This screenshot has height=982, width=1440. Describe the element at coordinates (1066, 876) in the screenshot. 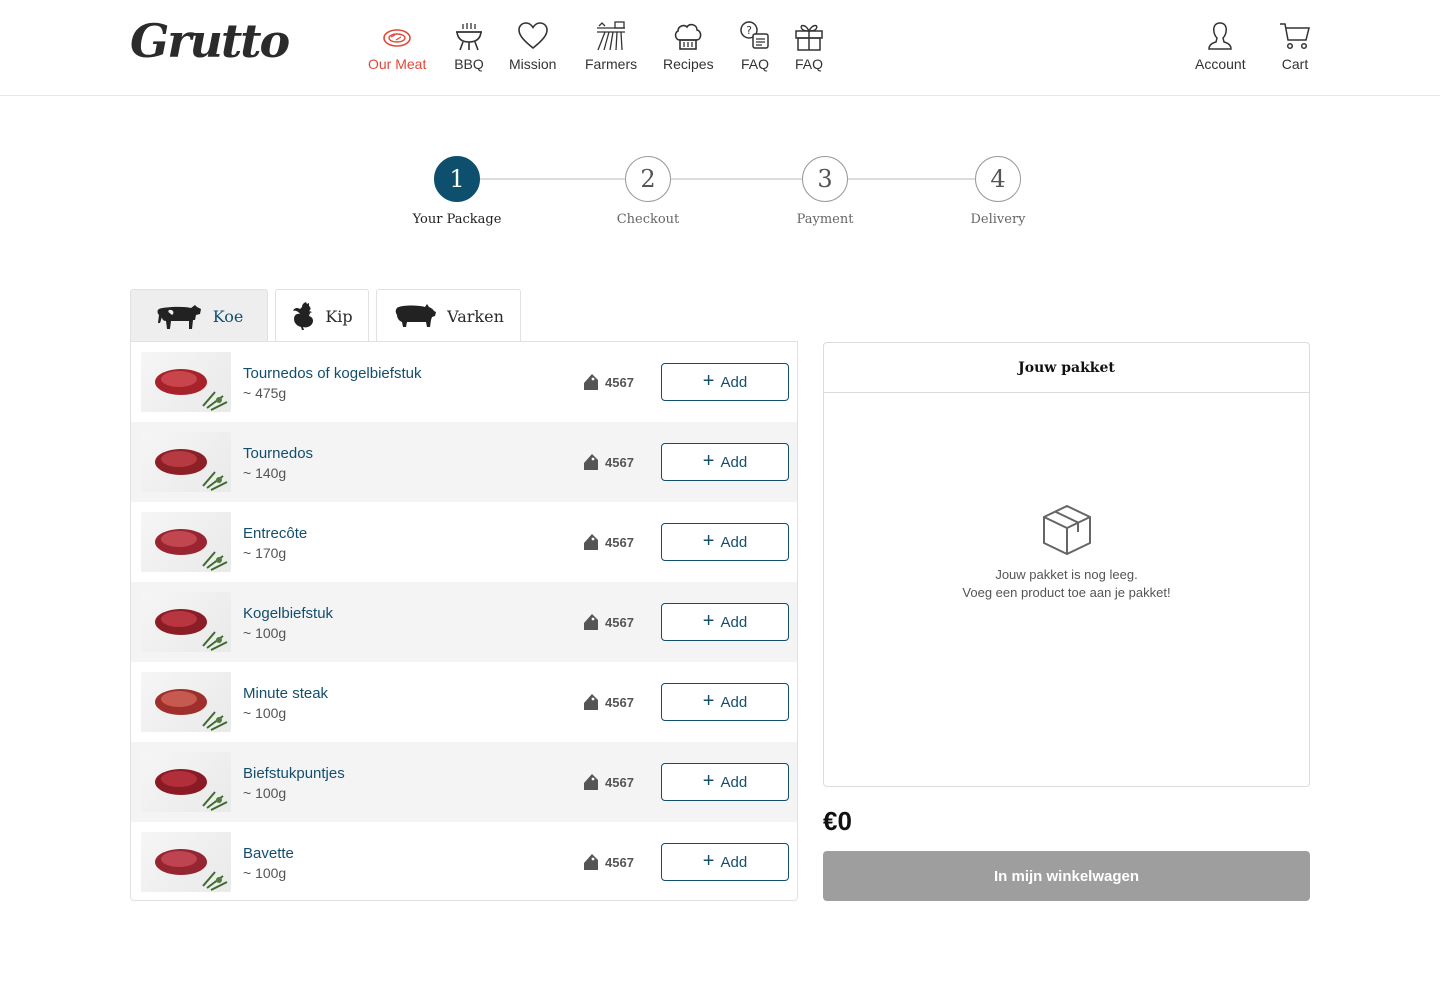

I see `add-to-cart-button: In mijn winkelwagen` at that location.